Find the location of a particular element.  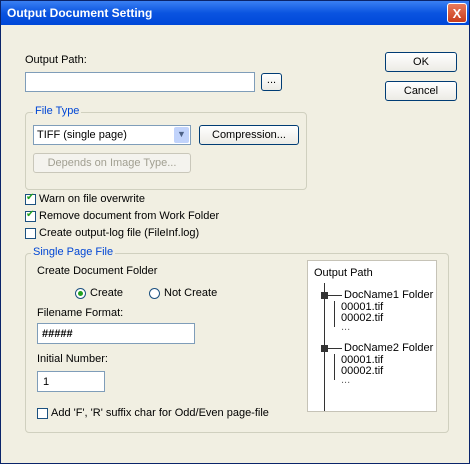

not-create-radio is located at coordinates (154, 293).